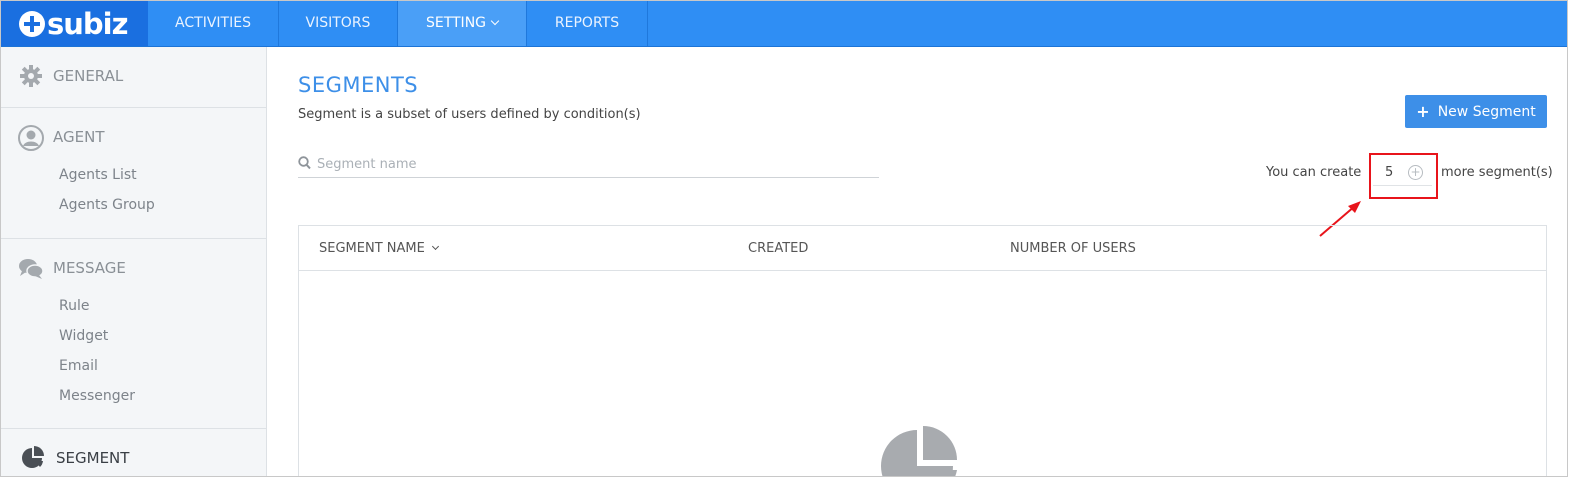 The image size is (1580, 481). What do you see at coordinates (1403, 176) in the screenshot?
I see `quota-highlight-box` at bounding box center [1403, 176].